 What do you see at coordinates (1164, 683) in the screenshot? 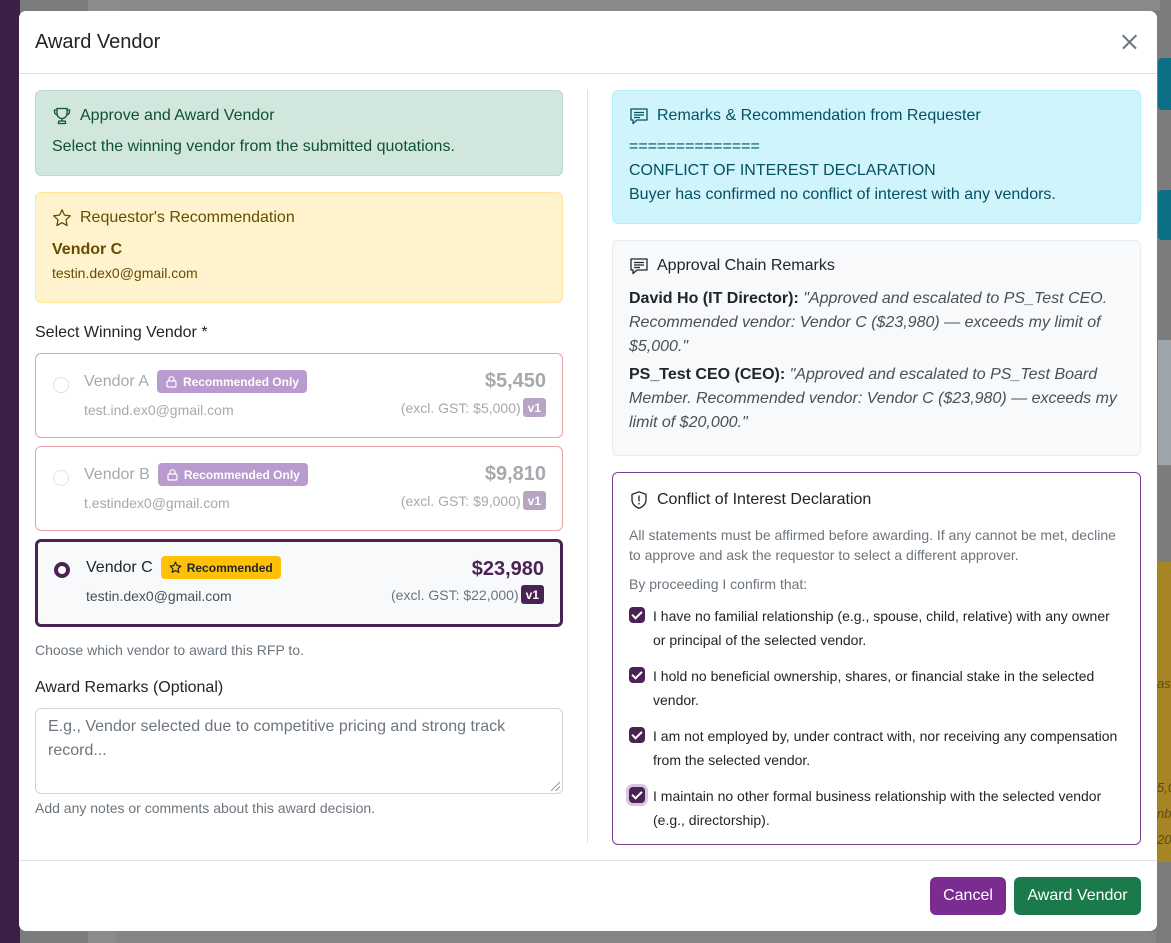
I see `background-text: as` at bounding box center [1164, 683].